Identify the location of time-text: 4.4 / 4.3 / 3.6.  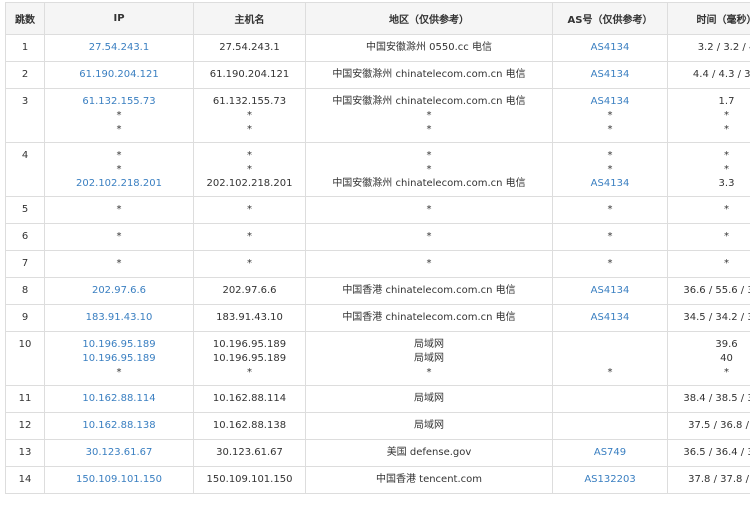
(709, 75).